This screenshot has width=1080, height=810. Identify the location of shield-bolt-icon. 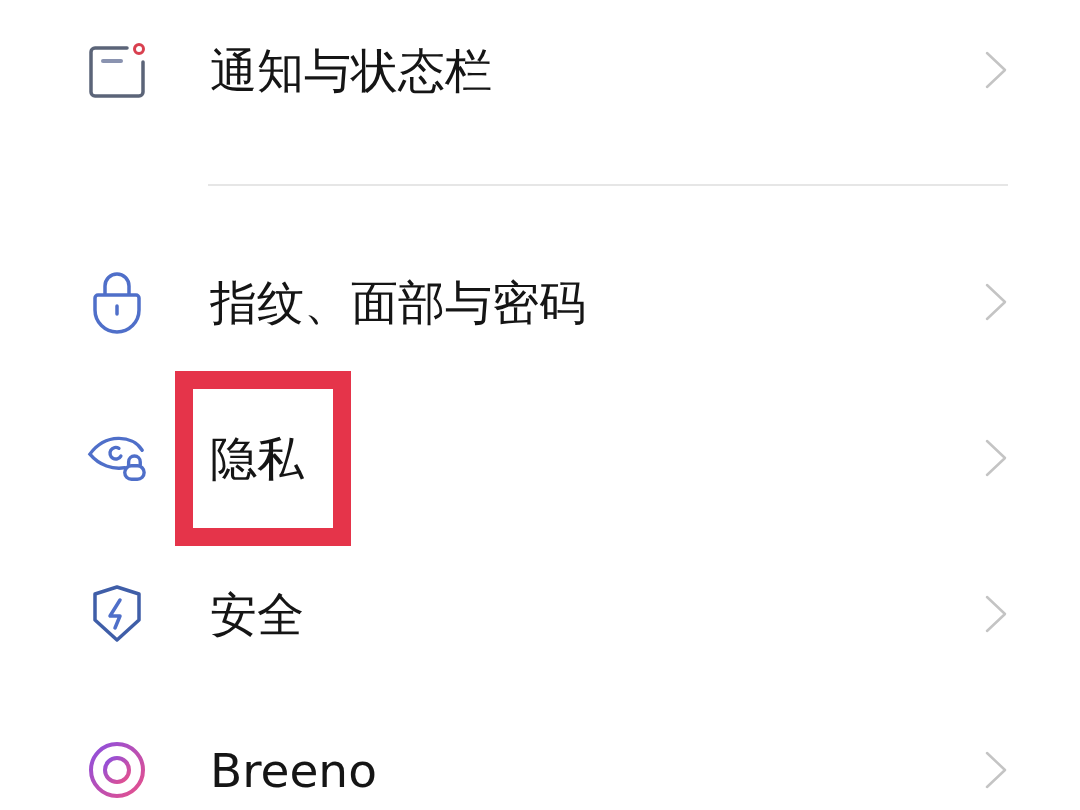
(117, 614).